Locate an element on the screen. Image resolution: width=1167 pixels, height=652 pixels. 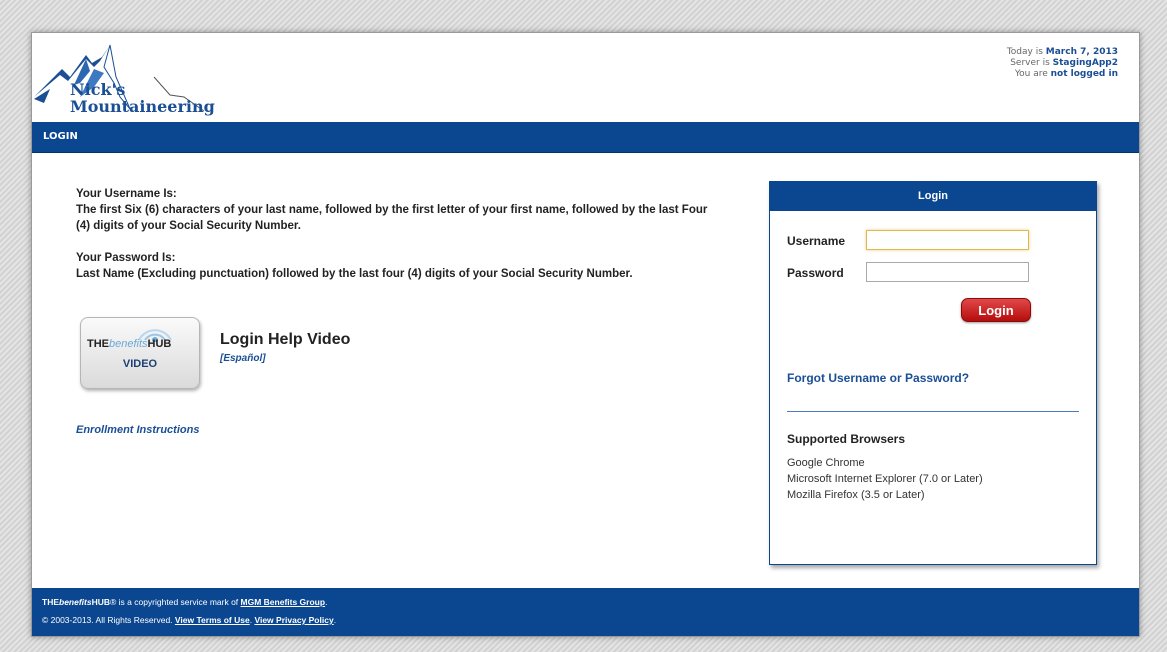
footer-end: . is located at coordinates (335, 620).